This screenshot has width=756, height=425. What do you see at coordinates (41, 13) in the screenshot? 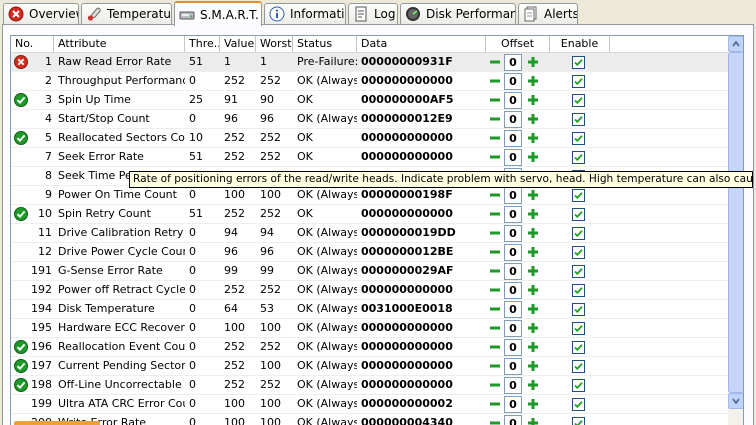
I see `tab-overview: Overview` at bounding box center [41, 13].